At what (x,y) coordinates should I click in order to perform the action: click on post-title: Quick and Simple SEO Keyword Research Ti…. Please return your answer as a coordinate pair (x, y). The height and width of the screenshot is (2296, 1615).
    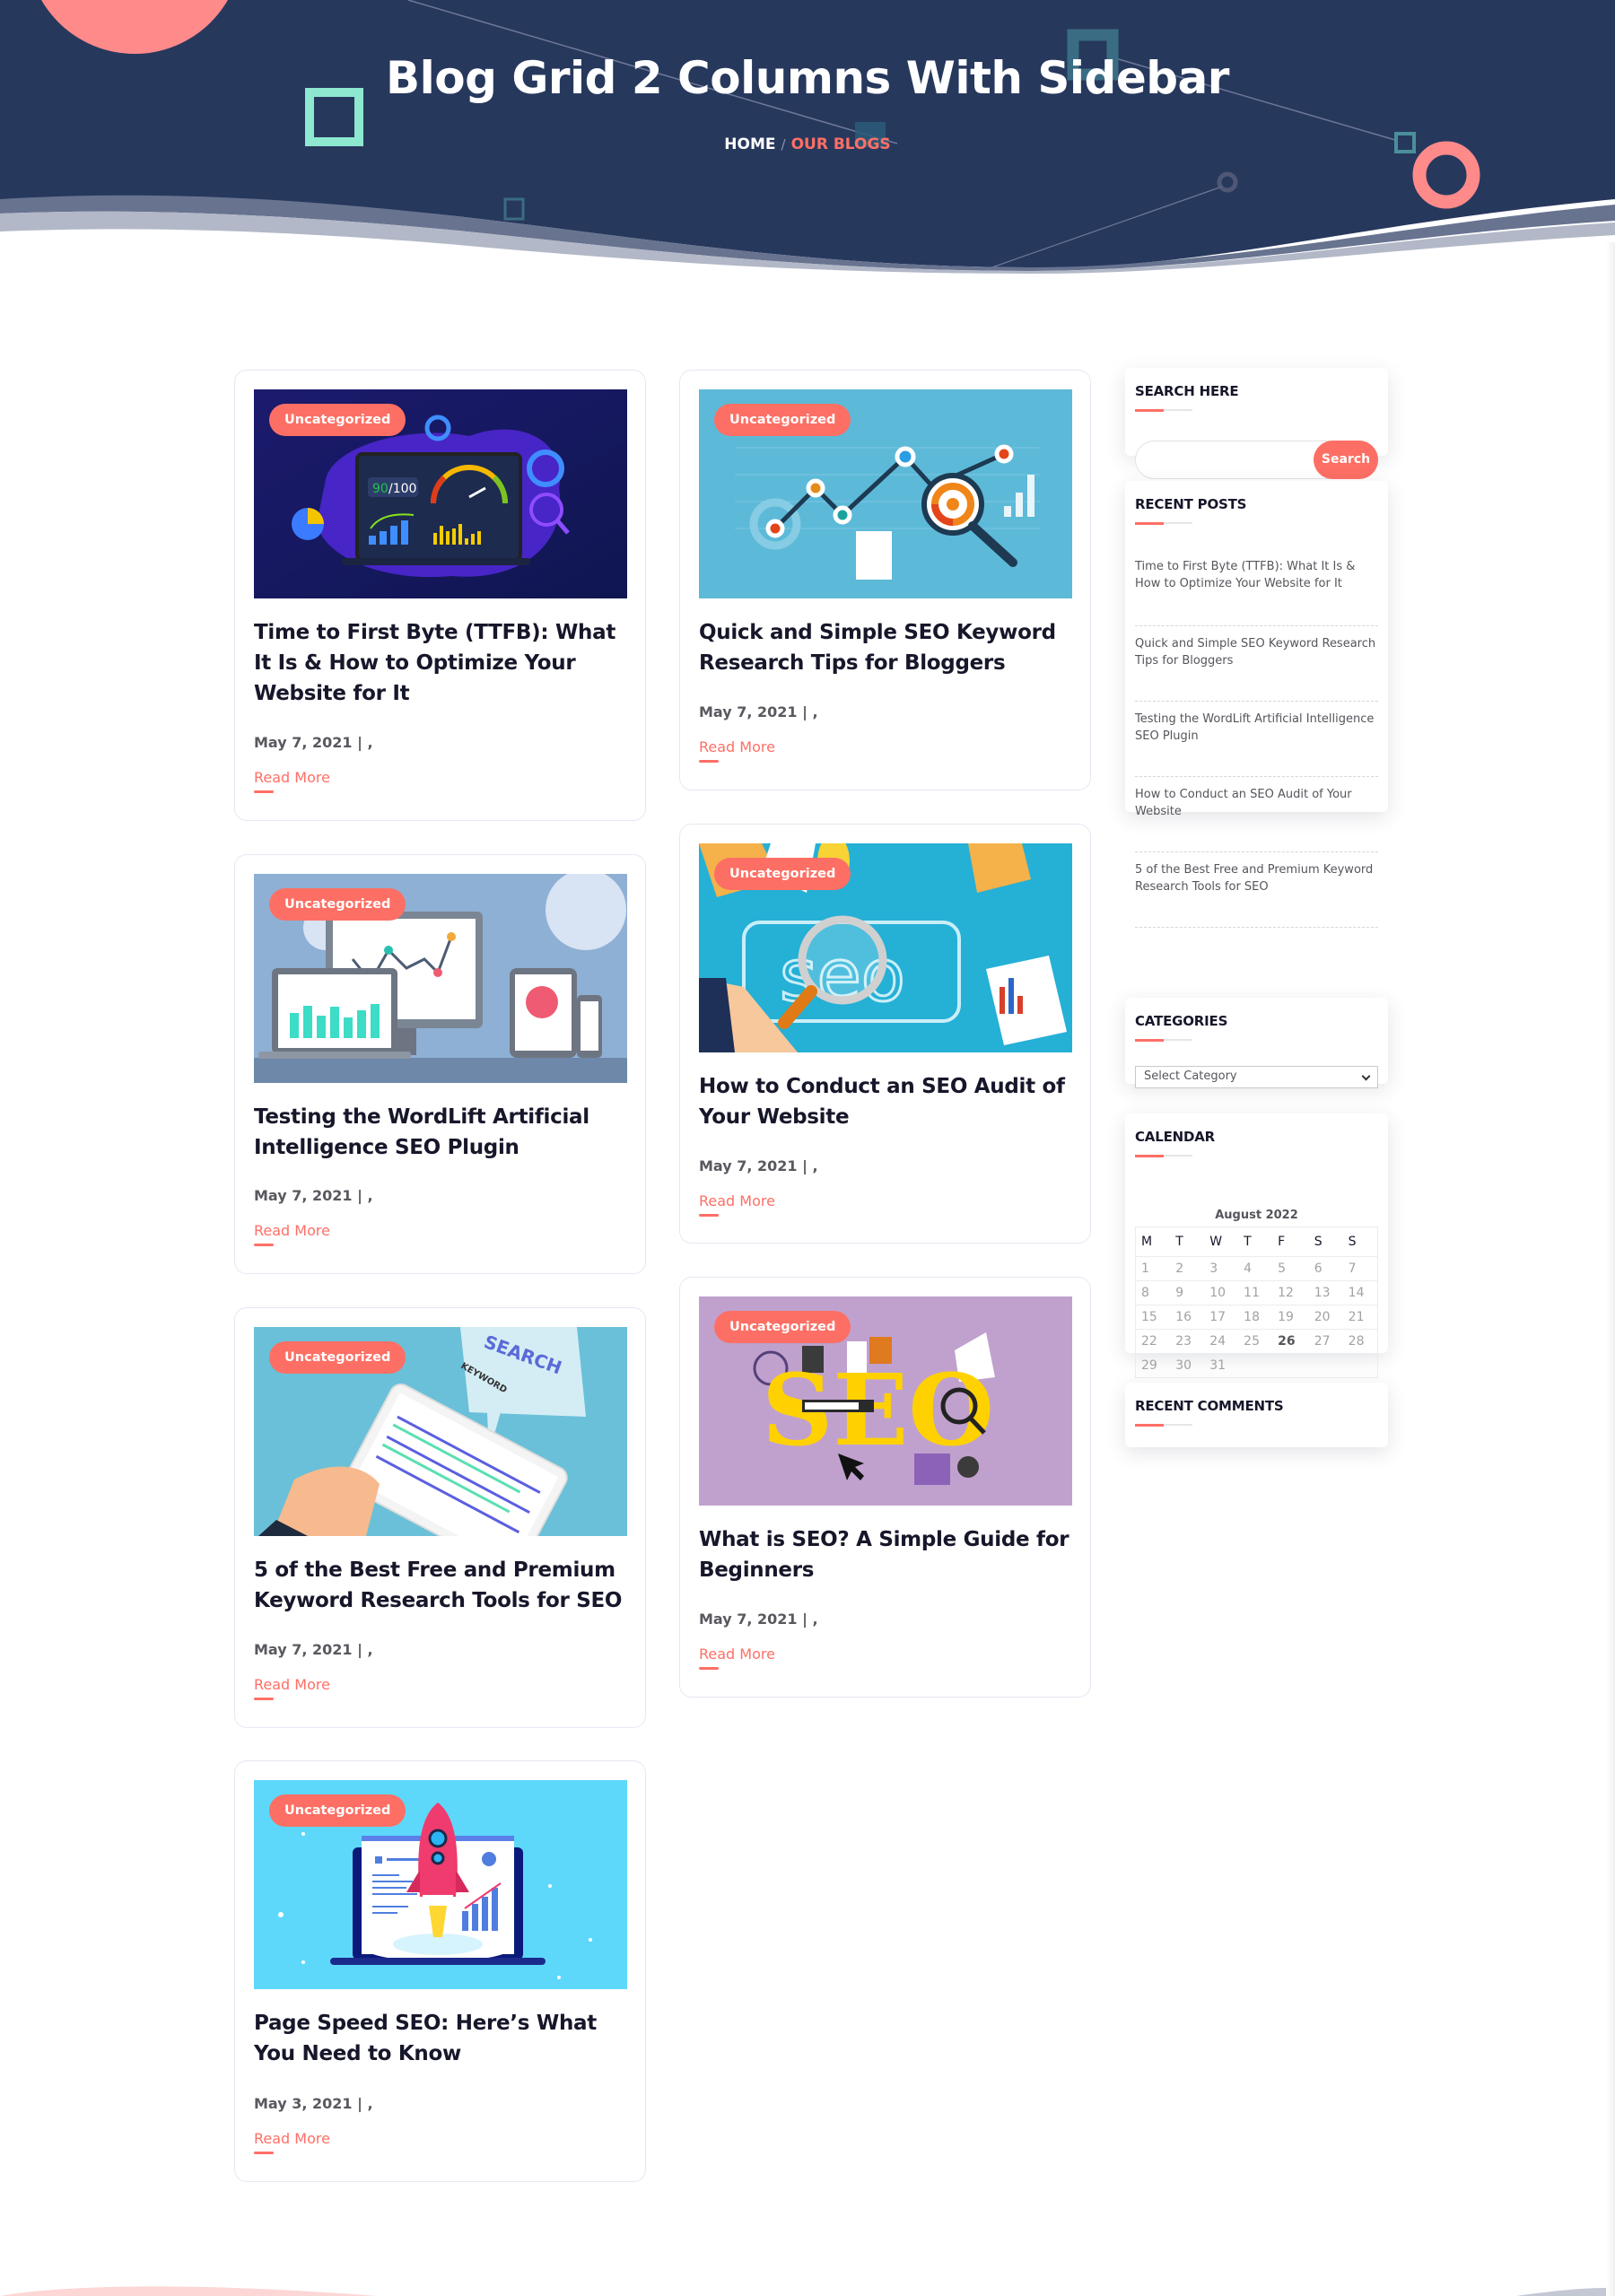
    Looking at the image, I should click on (887, 647).